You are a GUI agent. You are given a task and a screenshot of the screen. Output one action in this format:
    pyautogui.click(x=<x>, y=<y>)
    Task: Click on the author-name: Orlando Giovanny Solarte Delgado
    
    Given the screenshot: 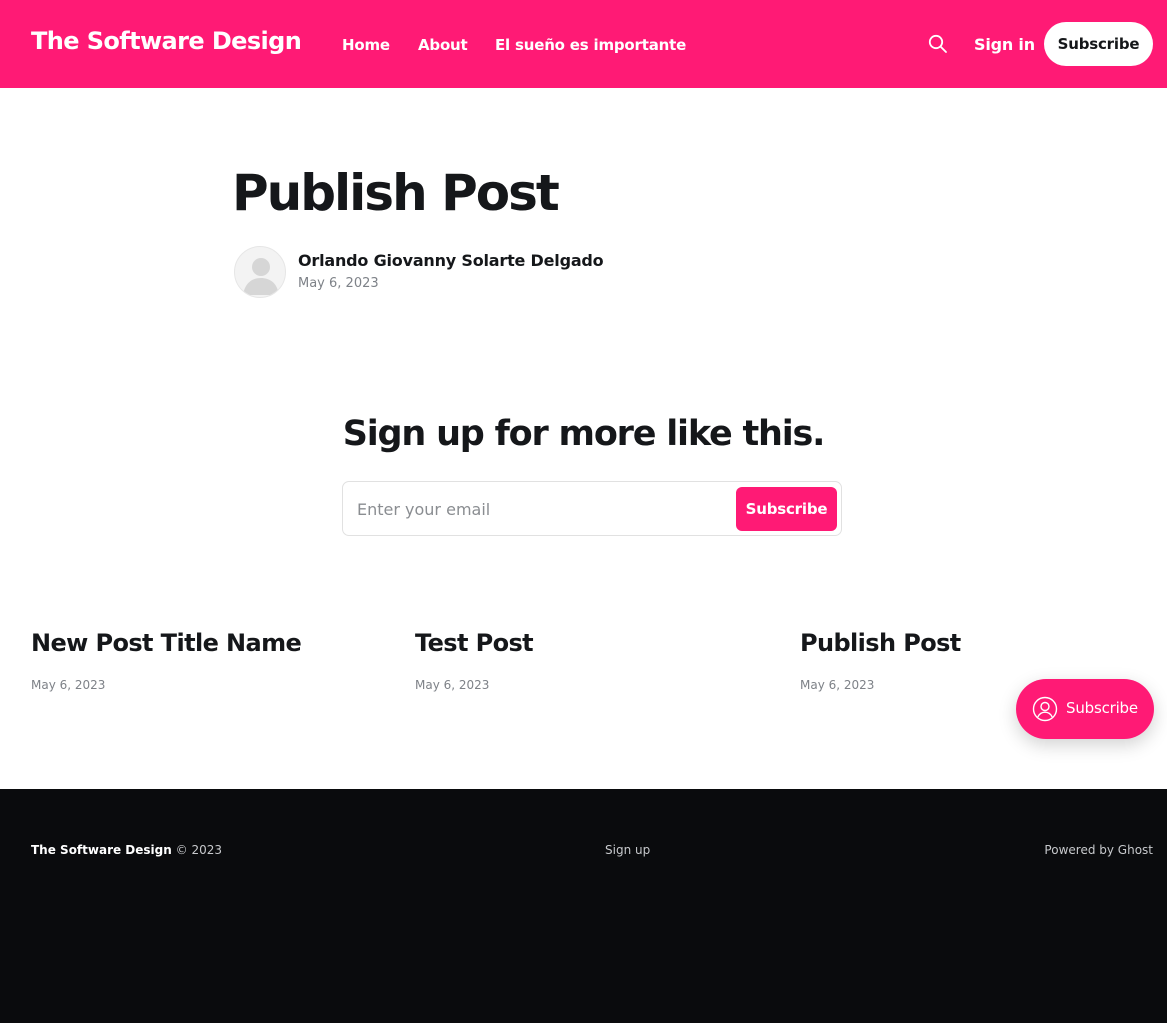 What is the action you would take?
    pyautogui.click(x=451, y=260)
    